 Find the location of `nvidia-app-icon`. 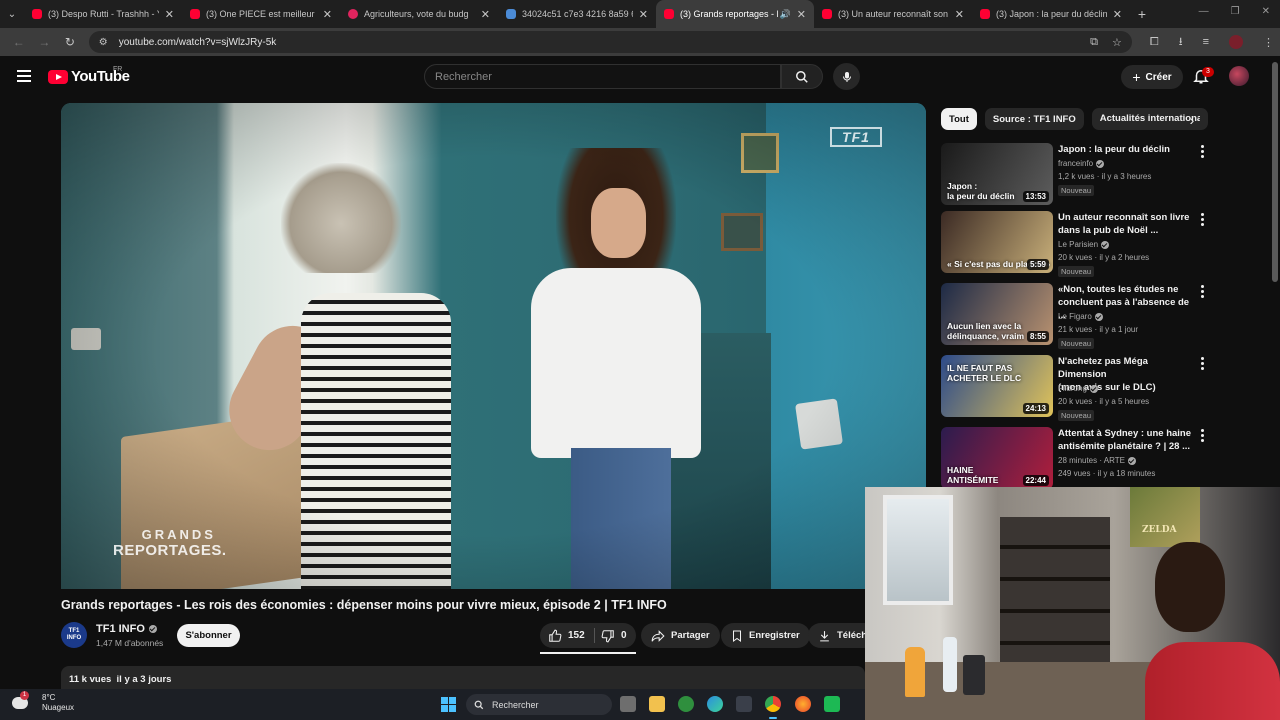

nvidia-app-icon is located at coordinates (686, 704).